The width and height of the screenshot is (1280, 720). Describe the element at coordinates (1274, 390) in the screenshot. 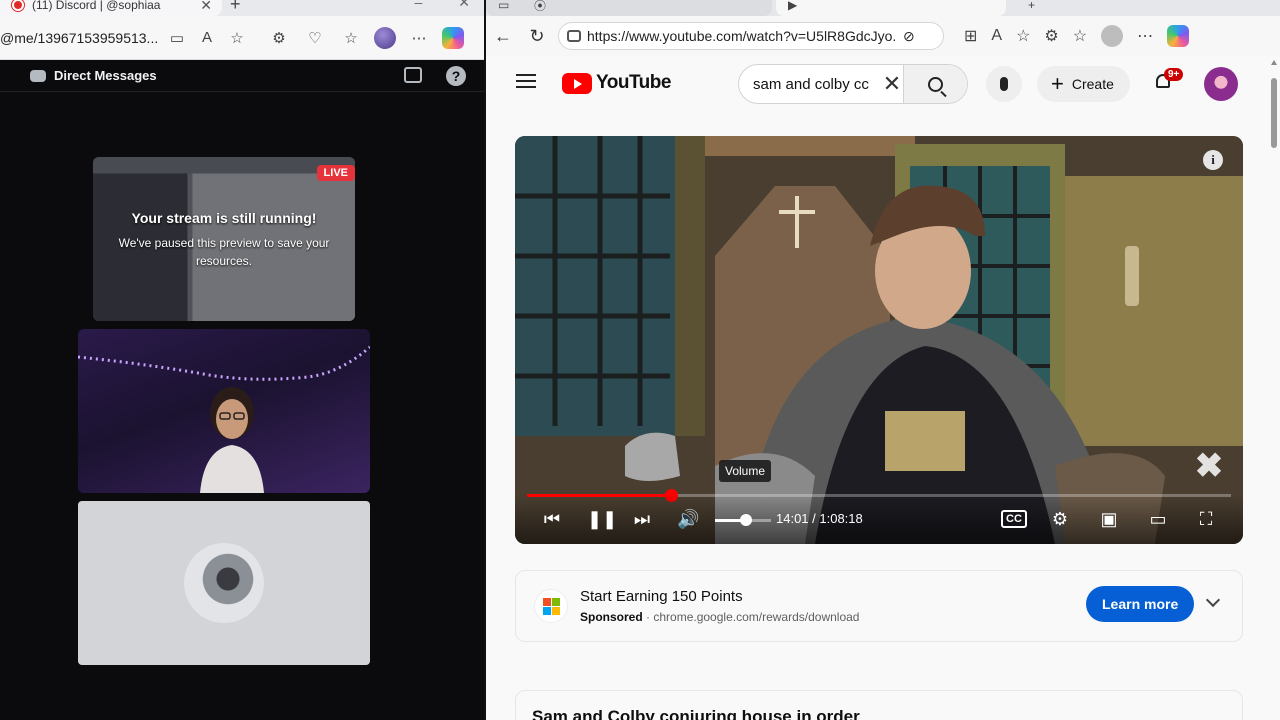

I see `page-scrollbar` at that location.